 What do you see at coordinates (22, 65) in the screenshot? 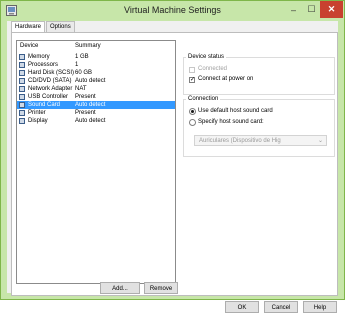
I see `processor-icon` at bounding box center [22, 65].